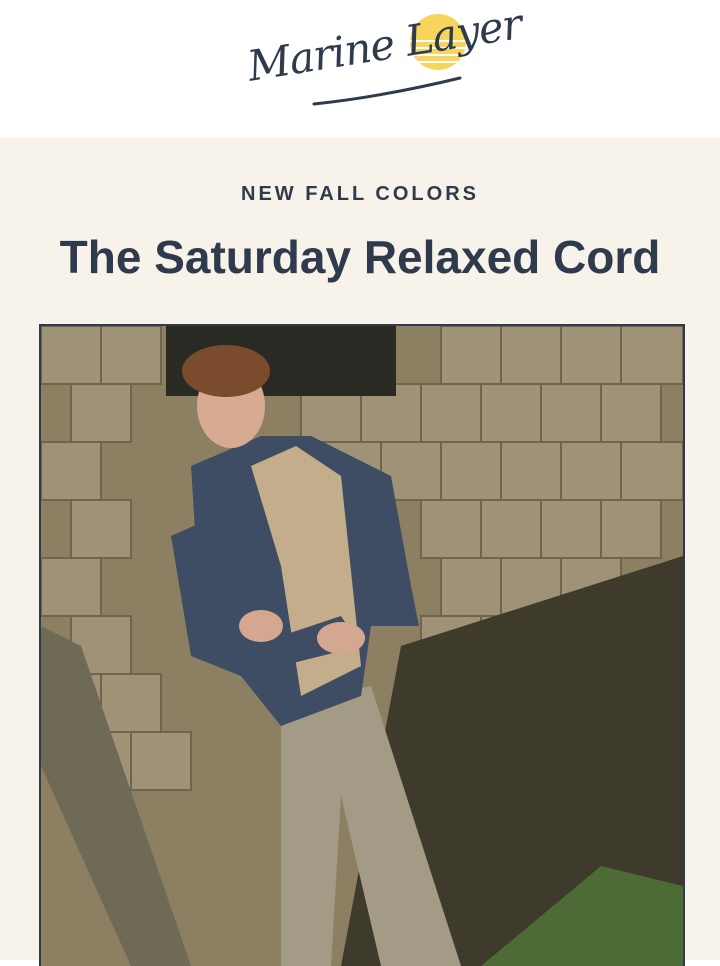 This screenshot has width=720, height=966. I want to click on hair, so click(226, 371).